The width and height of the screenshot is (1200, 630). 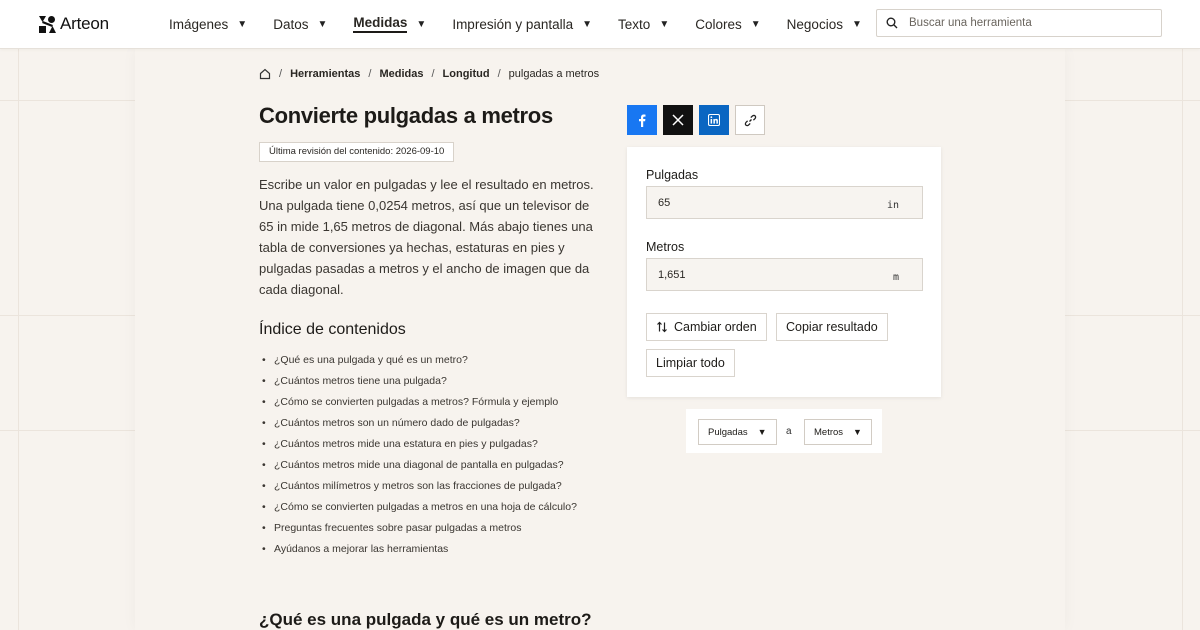 What do you see at coordinates (665, 247) in the screenshot?
I see `output-label: Metros` at bounding box center [665, 247].